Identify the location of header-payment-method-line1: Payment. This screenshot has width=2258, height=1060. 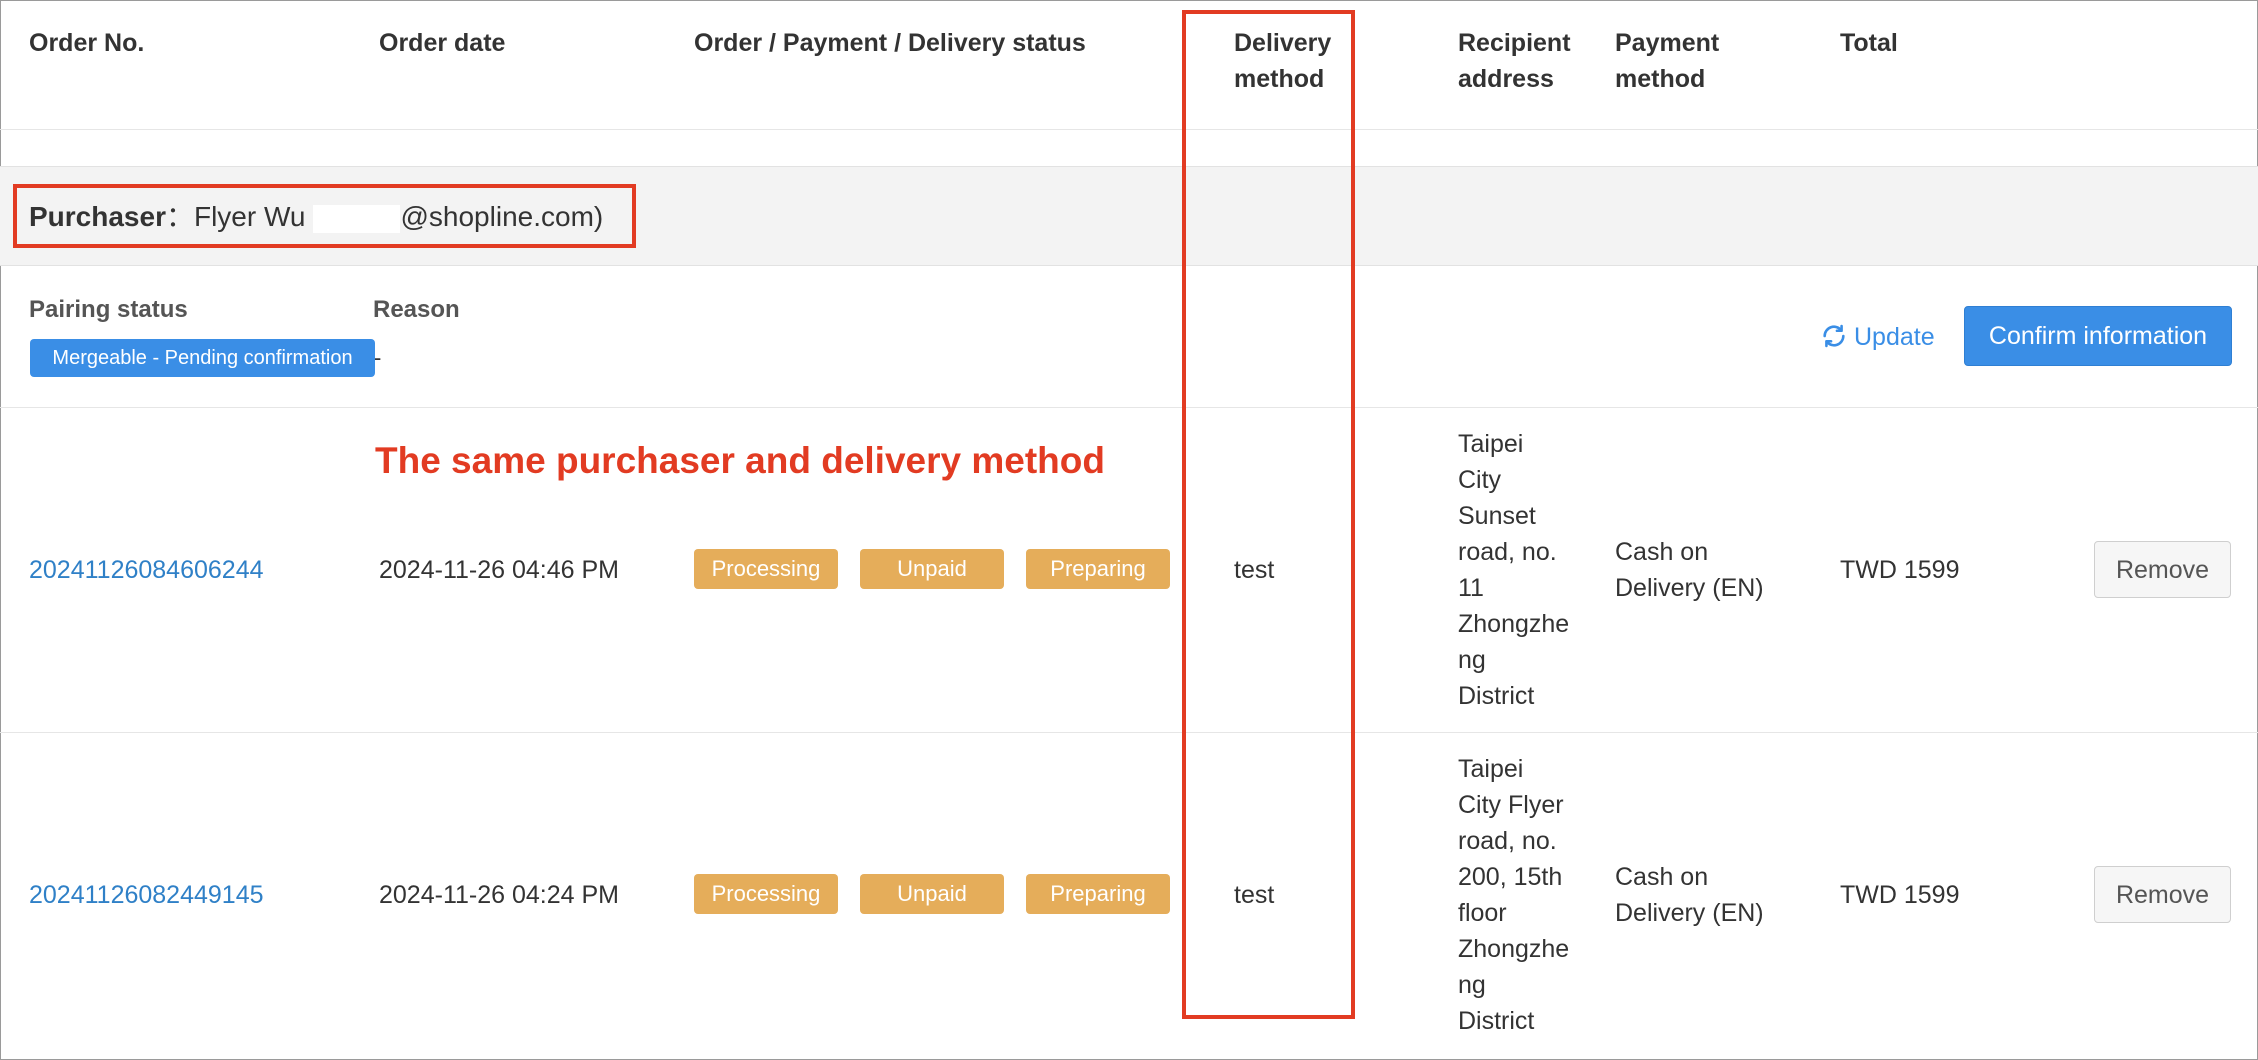
(1667, 43).